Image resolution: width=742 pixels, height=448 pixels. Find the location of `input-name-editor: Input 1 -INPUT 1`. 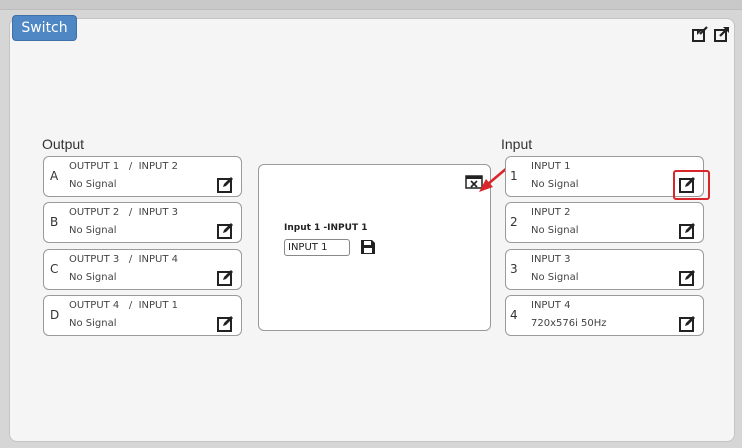

input-name-editor: Input 1 -INPUT 1 is located at coordinates (374, 247).